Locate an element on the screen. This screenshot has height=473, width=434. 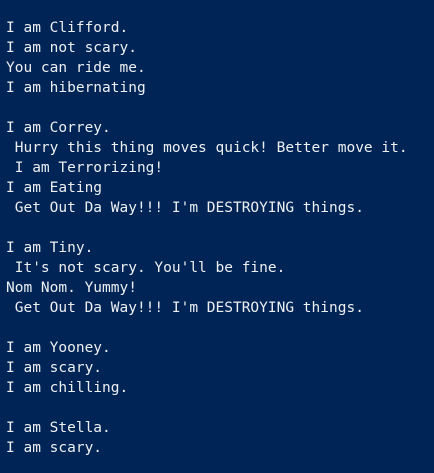
output-line: It's not scary. You'll be fine. is located at coordinates (146, 268).